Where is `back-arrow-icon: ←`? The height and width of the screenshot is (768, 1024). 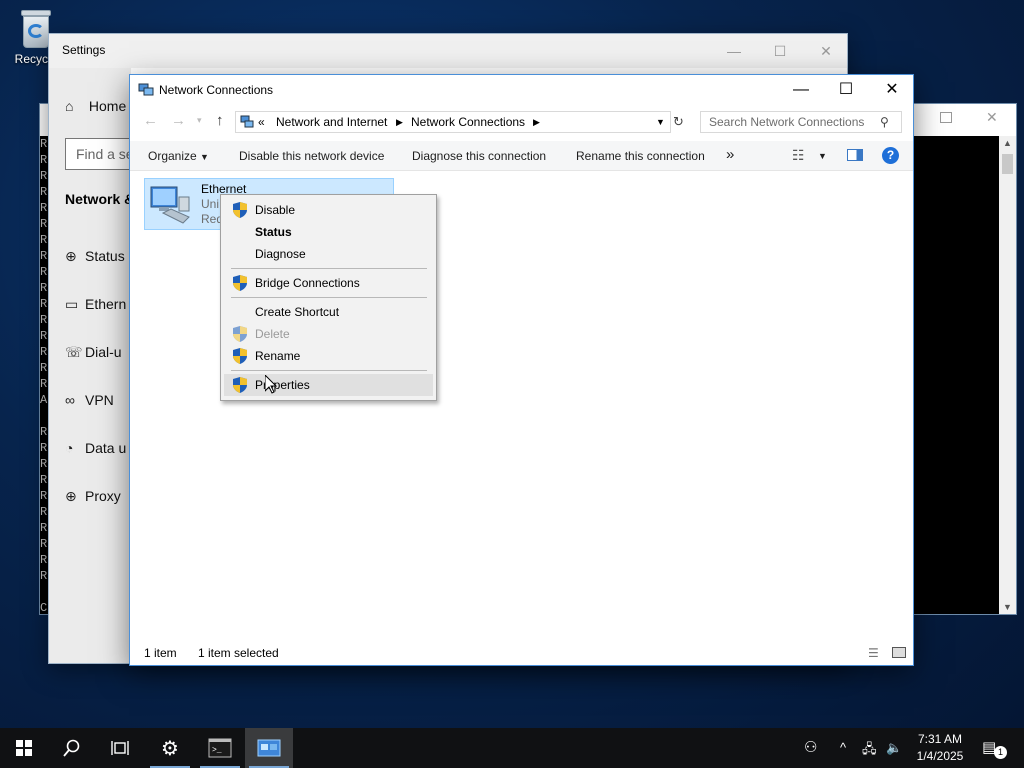
back-arrow-icon: ← is located at coordinates (150, 120).